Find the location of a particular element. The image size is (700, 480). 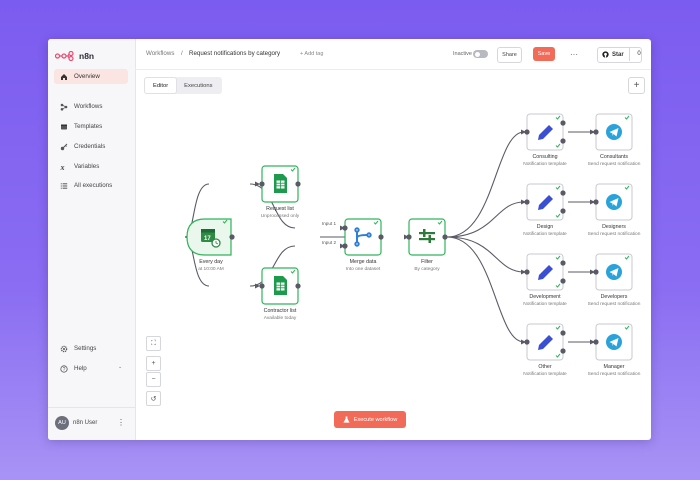

node-development is located at coordinates (545, 272).